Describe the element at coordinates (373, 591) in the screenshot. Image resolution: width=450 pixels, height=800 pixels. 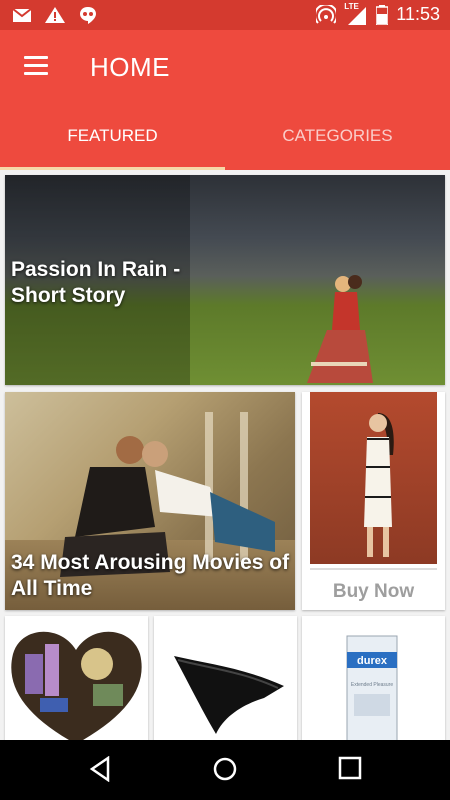
I see `buy-now-button: Buy Now` at that location.